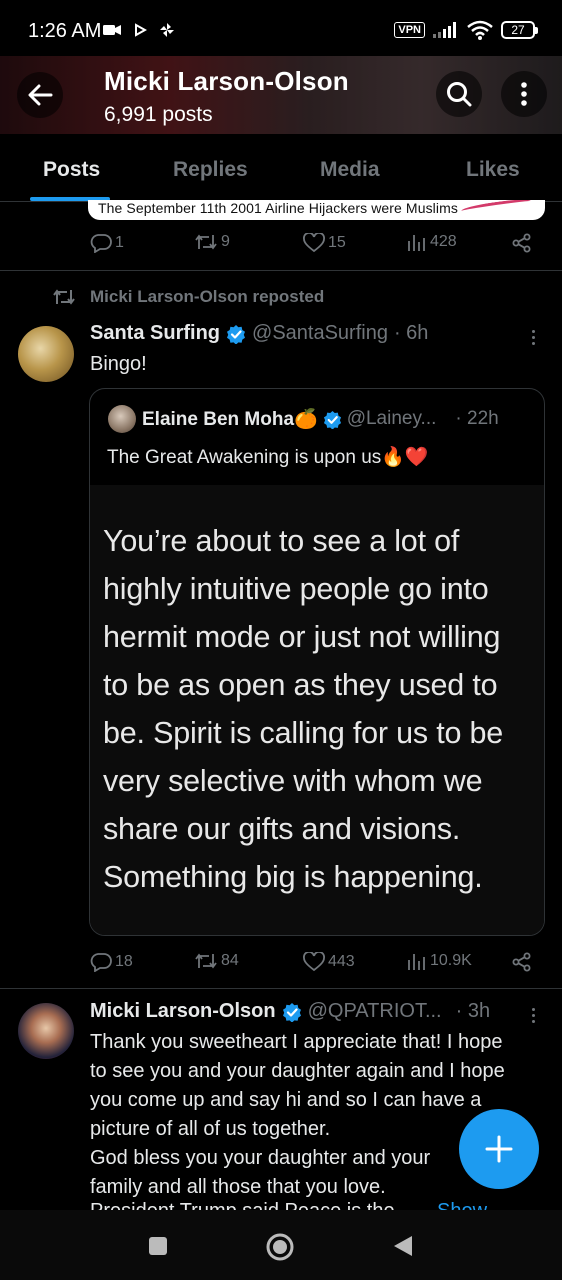 The height and width of the screenshot is (1280, 562). What do you see at coordinates (207, 296) in the screenshot?
I see `repost-label: Micki Larson-Olson reposted` at bounding box center [207, 296].